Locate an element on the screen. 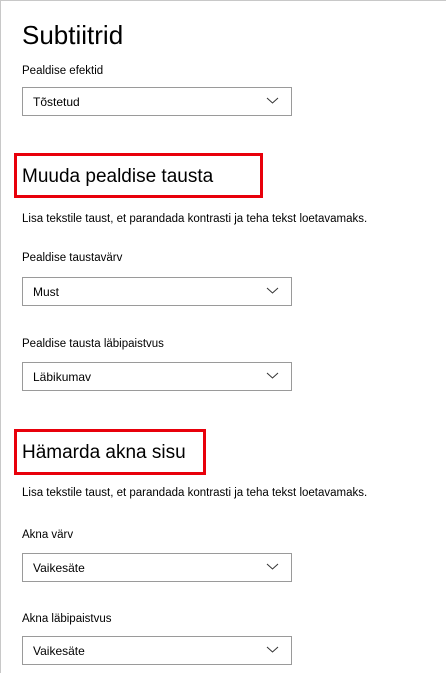  window-transparency-label: Akna läbipaistvus is located at coordinates (67, 619).